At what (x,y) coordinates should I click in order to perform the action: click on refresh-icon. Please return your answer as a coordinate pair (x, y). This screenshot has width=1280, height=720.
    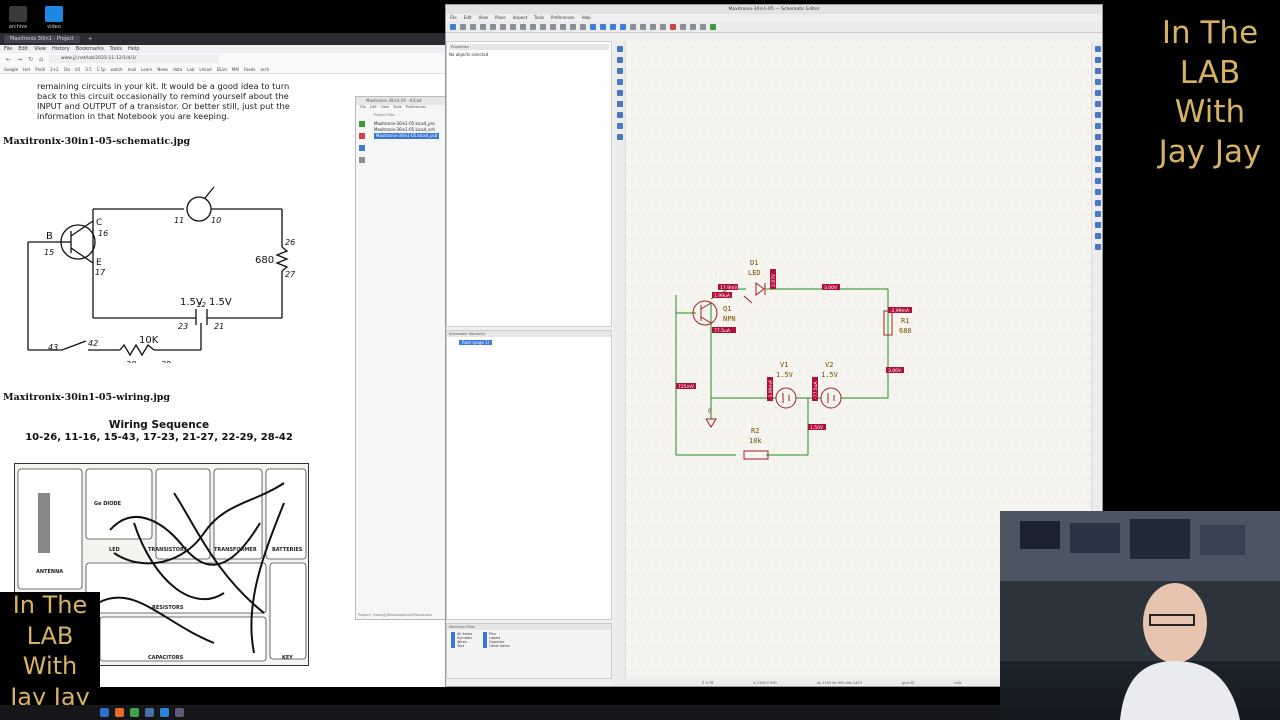
    Looking at the image, I should click on (543, 26).